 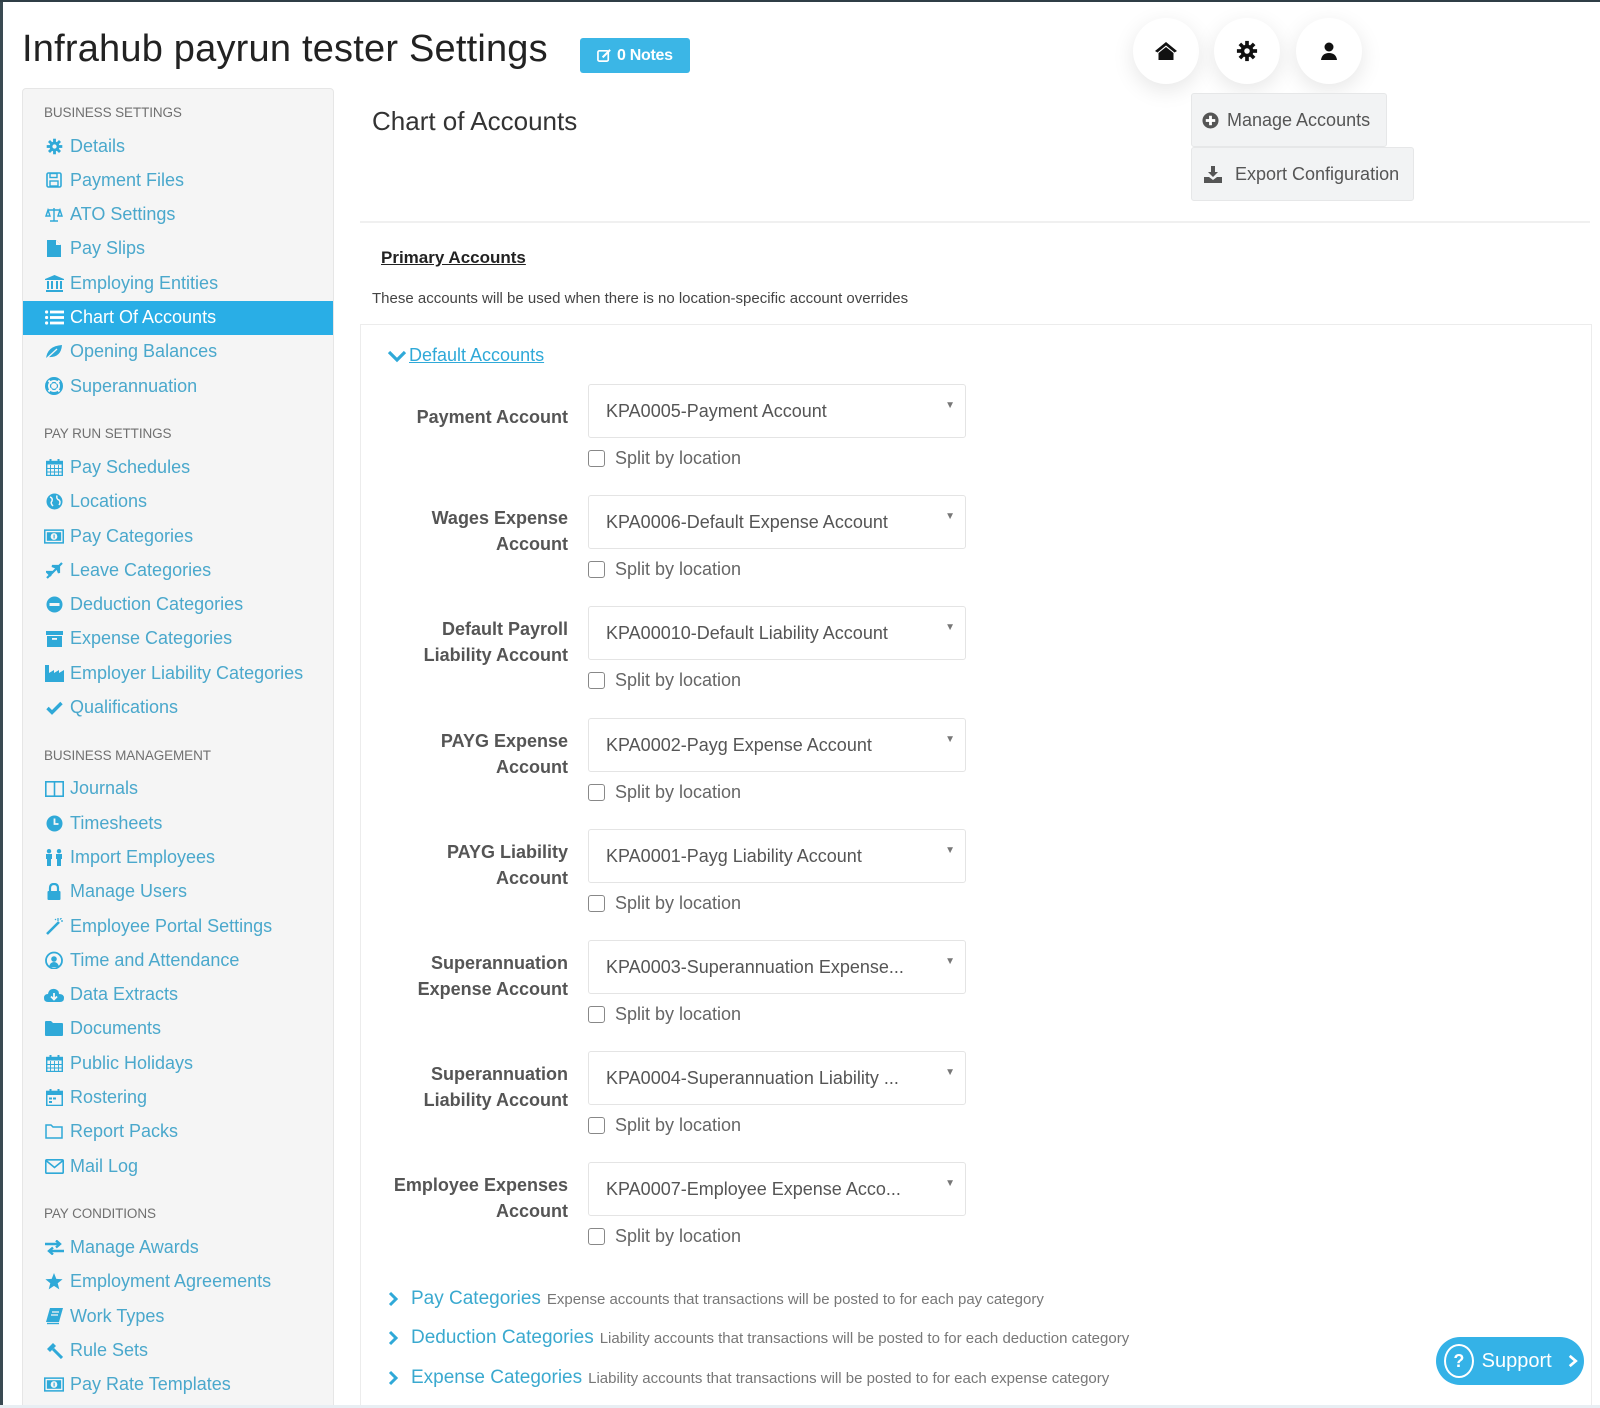 What do you see at coordinates (178, 857) in the screenshot?
I see `sidebar-item-import-employees: Import Employees` at bounding box center [178, 857].